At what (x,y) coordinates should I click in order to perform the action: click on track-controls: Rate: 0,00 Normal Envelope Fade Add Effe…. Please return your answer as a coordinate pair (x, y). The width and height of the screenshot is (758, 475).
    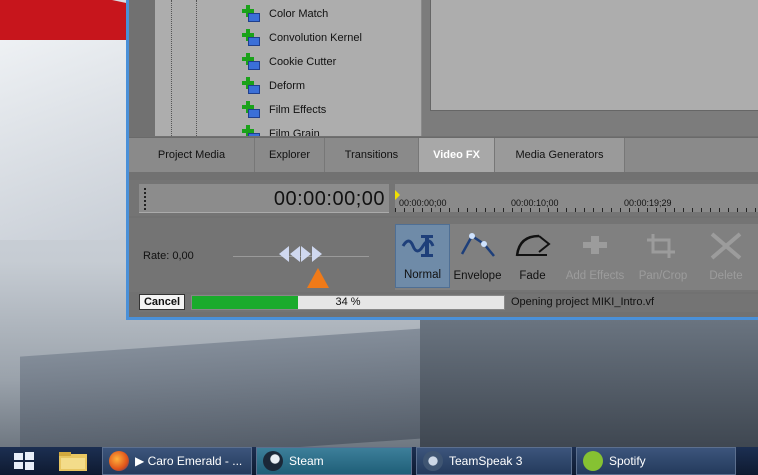
    Looking at the image, I should click on (443, 255).